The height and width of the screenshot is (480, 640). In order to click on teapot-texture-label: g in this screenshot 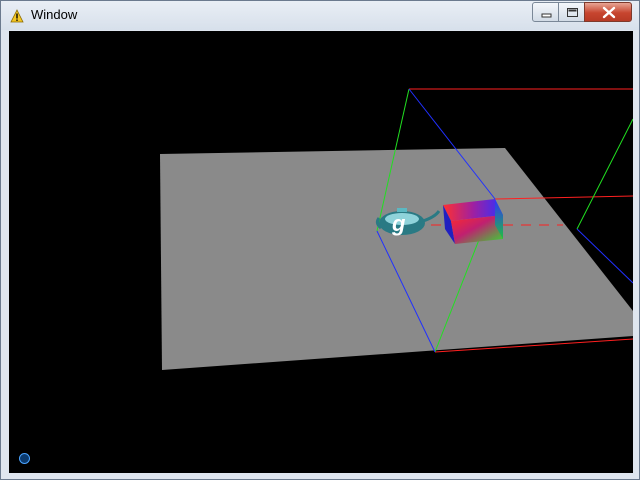, I will do `click(398, 223)`.